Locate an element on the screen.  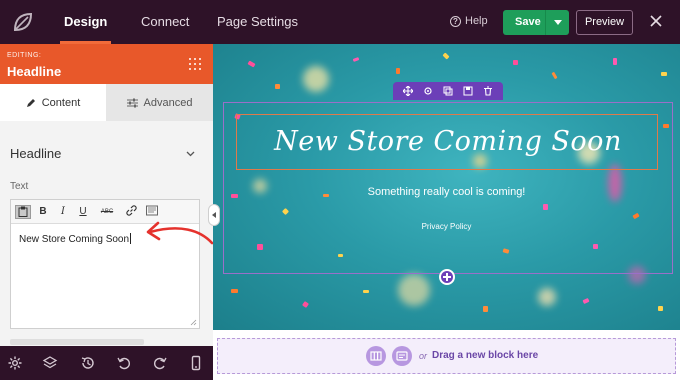
preview-button: Preview is located at coordinates (604, 22).